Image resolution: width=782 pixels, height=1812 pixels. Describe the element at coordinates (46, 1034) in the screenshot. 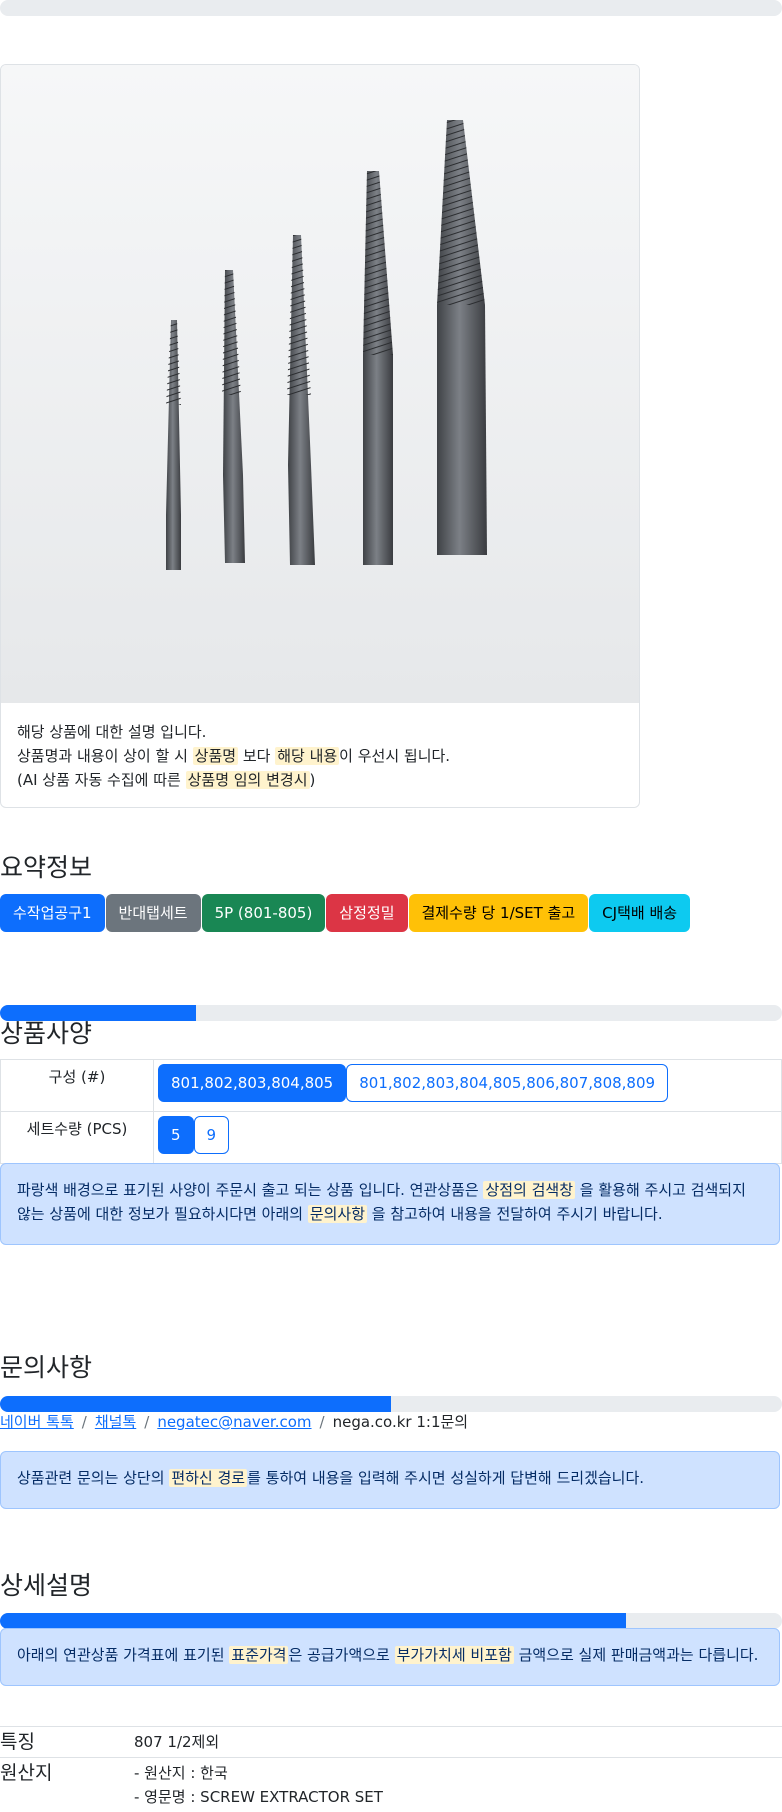

I see `specs-title: 상품사양` at that location.